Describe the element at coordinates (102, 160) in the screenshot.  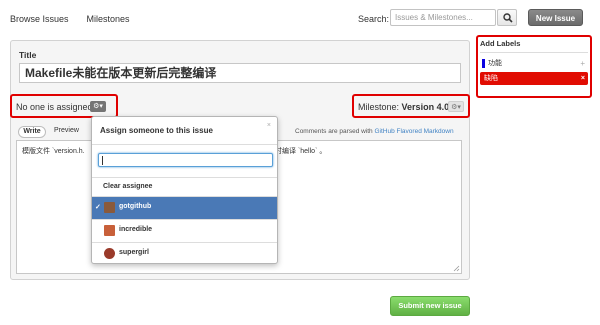
I see `text-caret` at that location.